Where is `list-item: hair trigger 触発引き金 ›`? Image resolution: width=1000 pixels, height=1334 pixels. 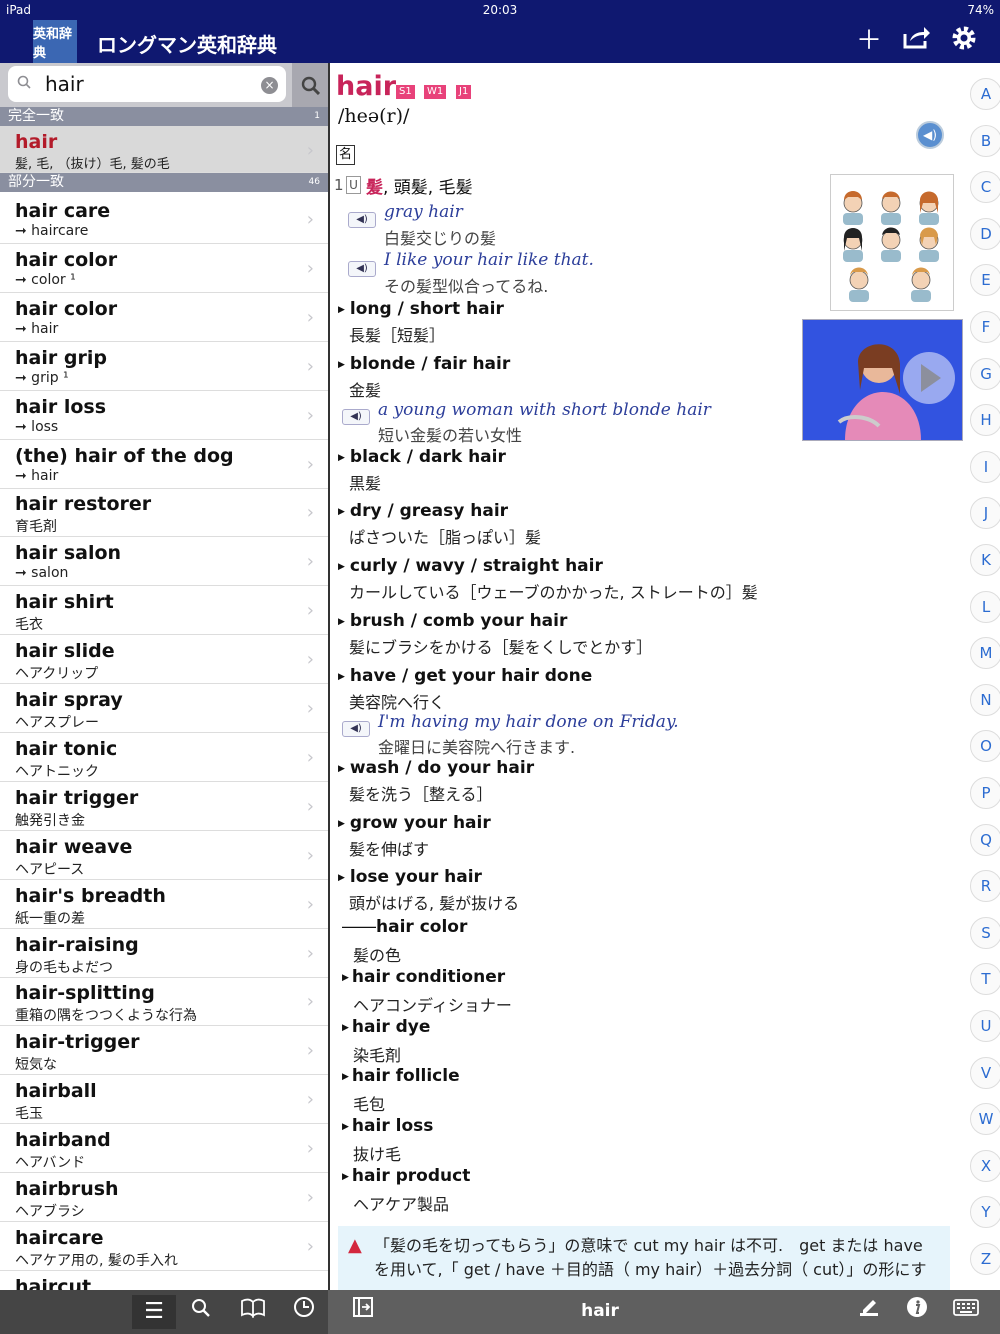
list-item: hair trigger 触発引き金 › is located at coordinates (164, 806).